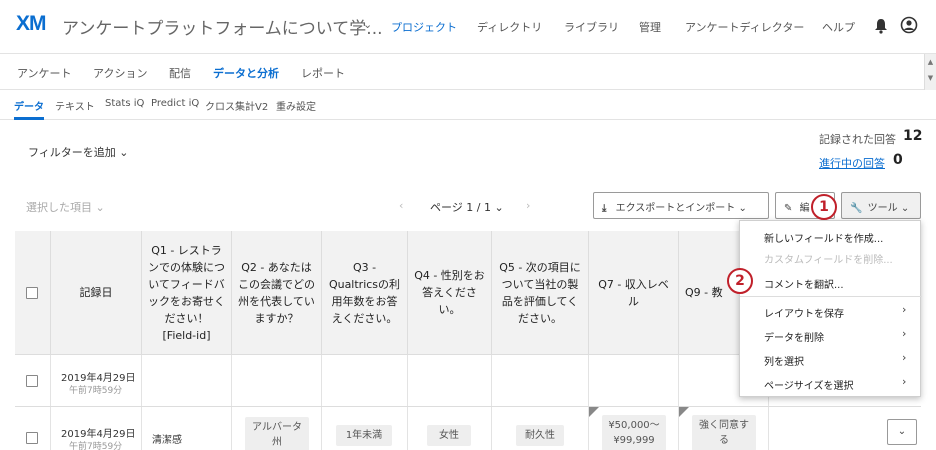  Describe the element at coordinates (838, 27) in the screenshot. I see `nav-help: ヘルプ` at that location.